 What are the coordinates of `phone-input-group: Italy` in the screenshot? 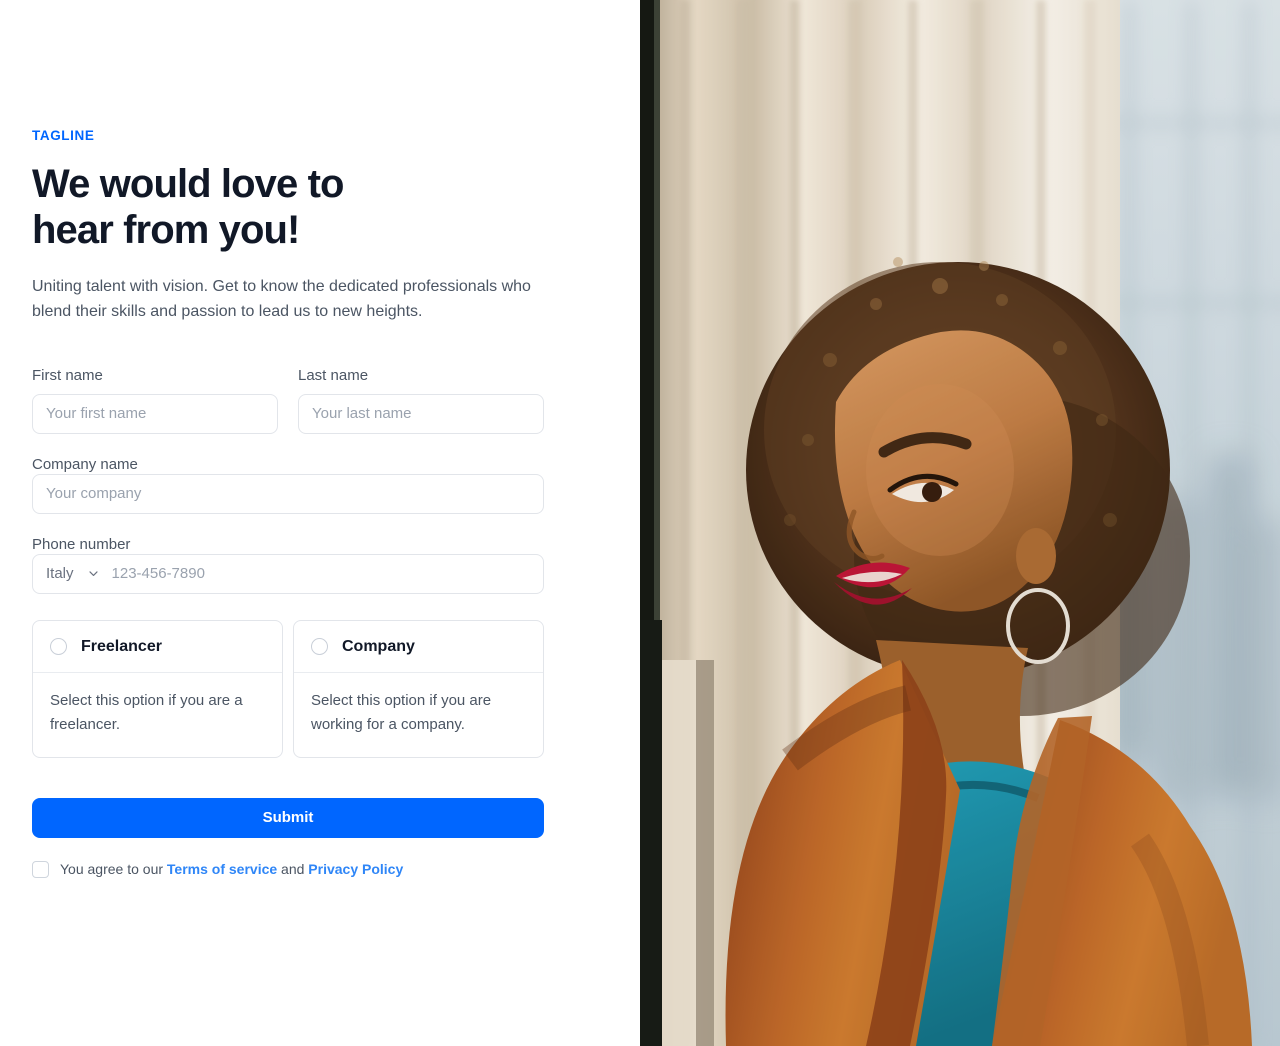 It's located at (288, 573).